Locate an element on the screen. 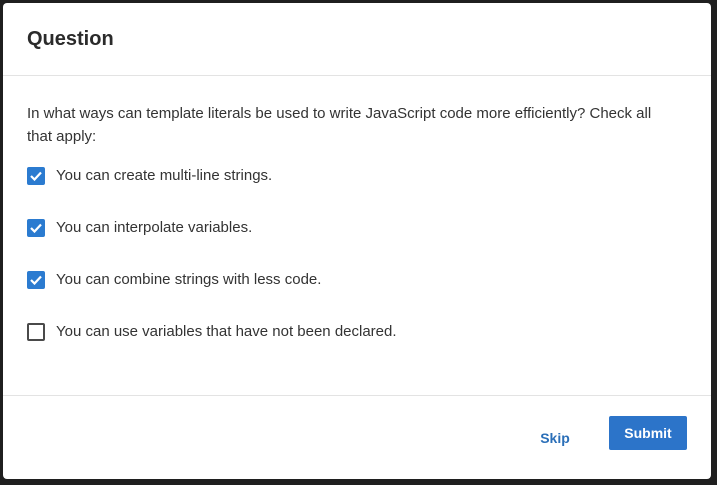 The image size is (717, 485). dialog-header: Question is located at coordinates (357, 39).